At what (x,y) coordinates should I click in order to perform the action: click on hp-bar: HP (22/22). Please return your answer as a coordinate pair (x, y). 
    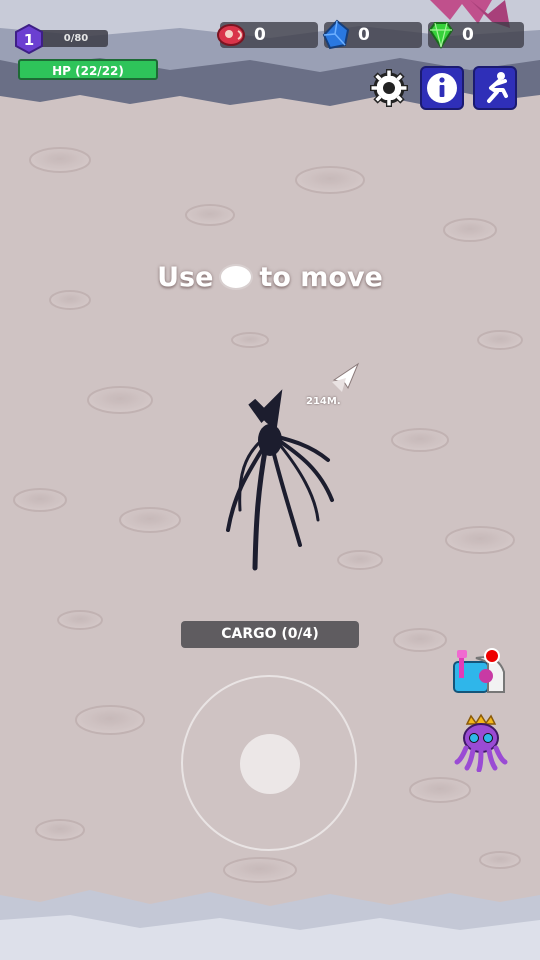
    Looking at the image, I should click on (88, 69).